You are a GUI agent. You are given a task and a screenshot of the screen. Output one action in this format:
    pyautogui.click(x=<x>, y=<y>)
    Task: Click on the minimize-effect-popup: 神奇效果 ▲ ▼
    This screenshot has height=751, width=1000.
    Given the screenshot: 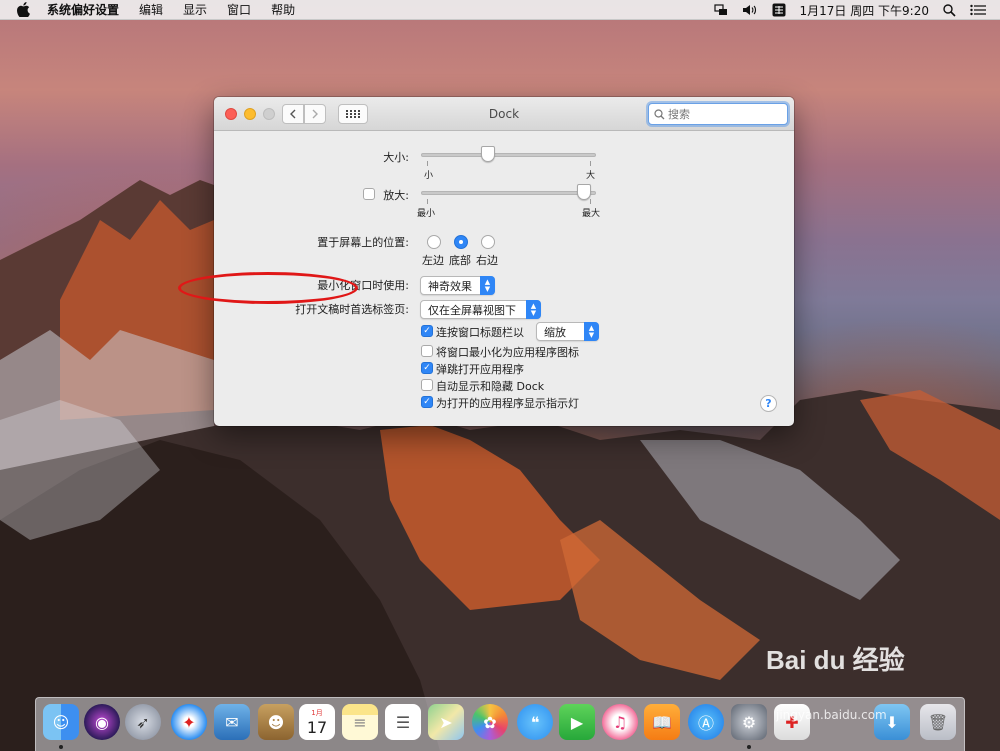 What is the action you would take?
    pyautogui.click(x=457, y=285)
    